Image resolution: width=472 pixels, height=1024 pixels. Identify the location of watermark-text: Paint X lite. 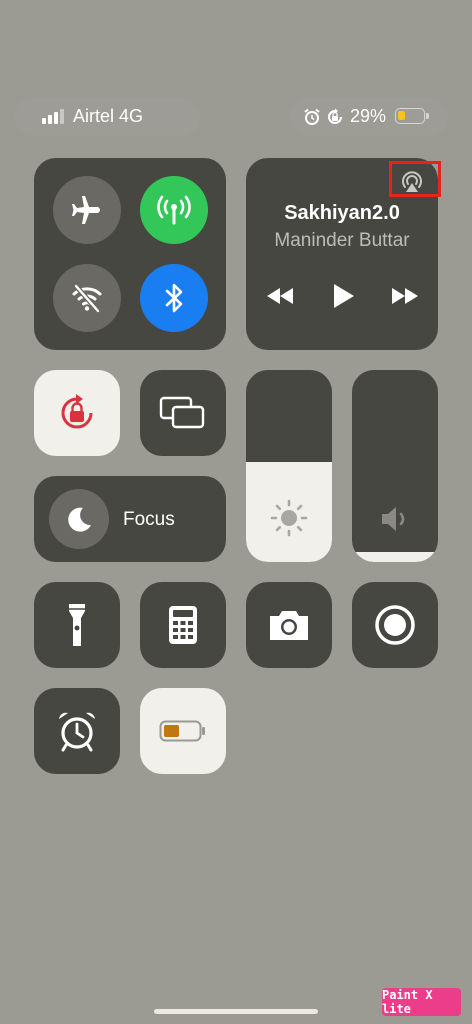
(407, 1002).